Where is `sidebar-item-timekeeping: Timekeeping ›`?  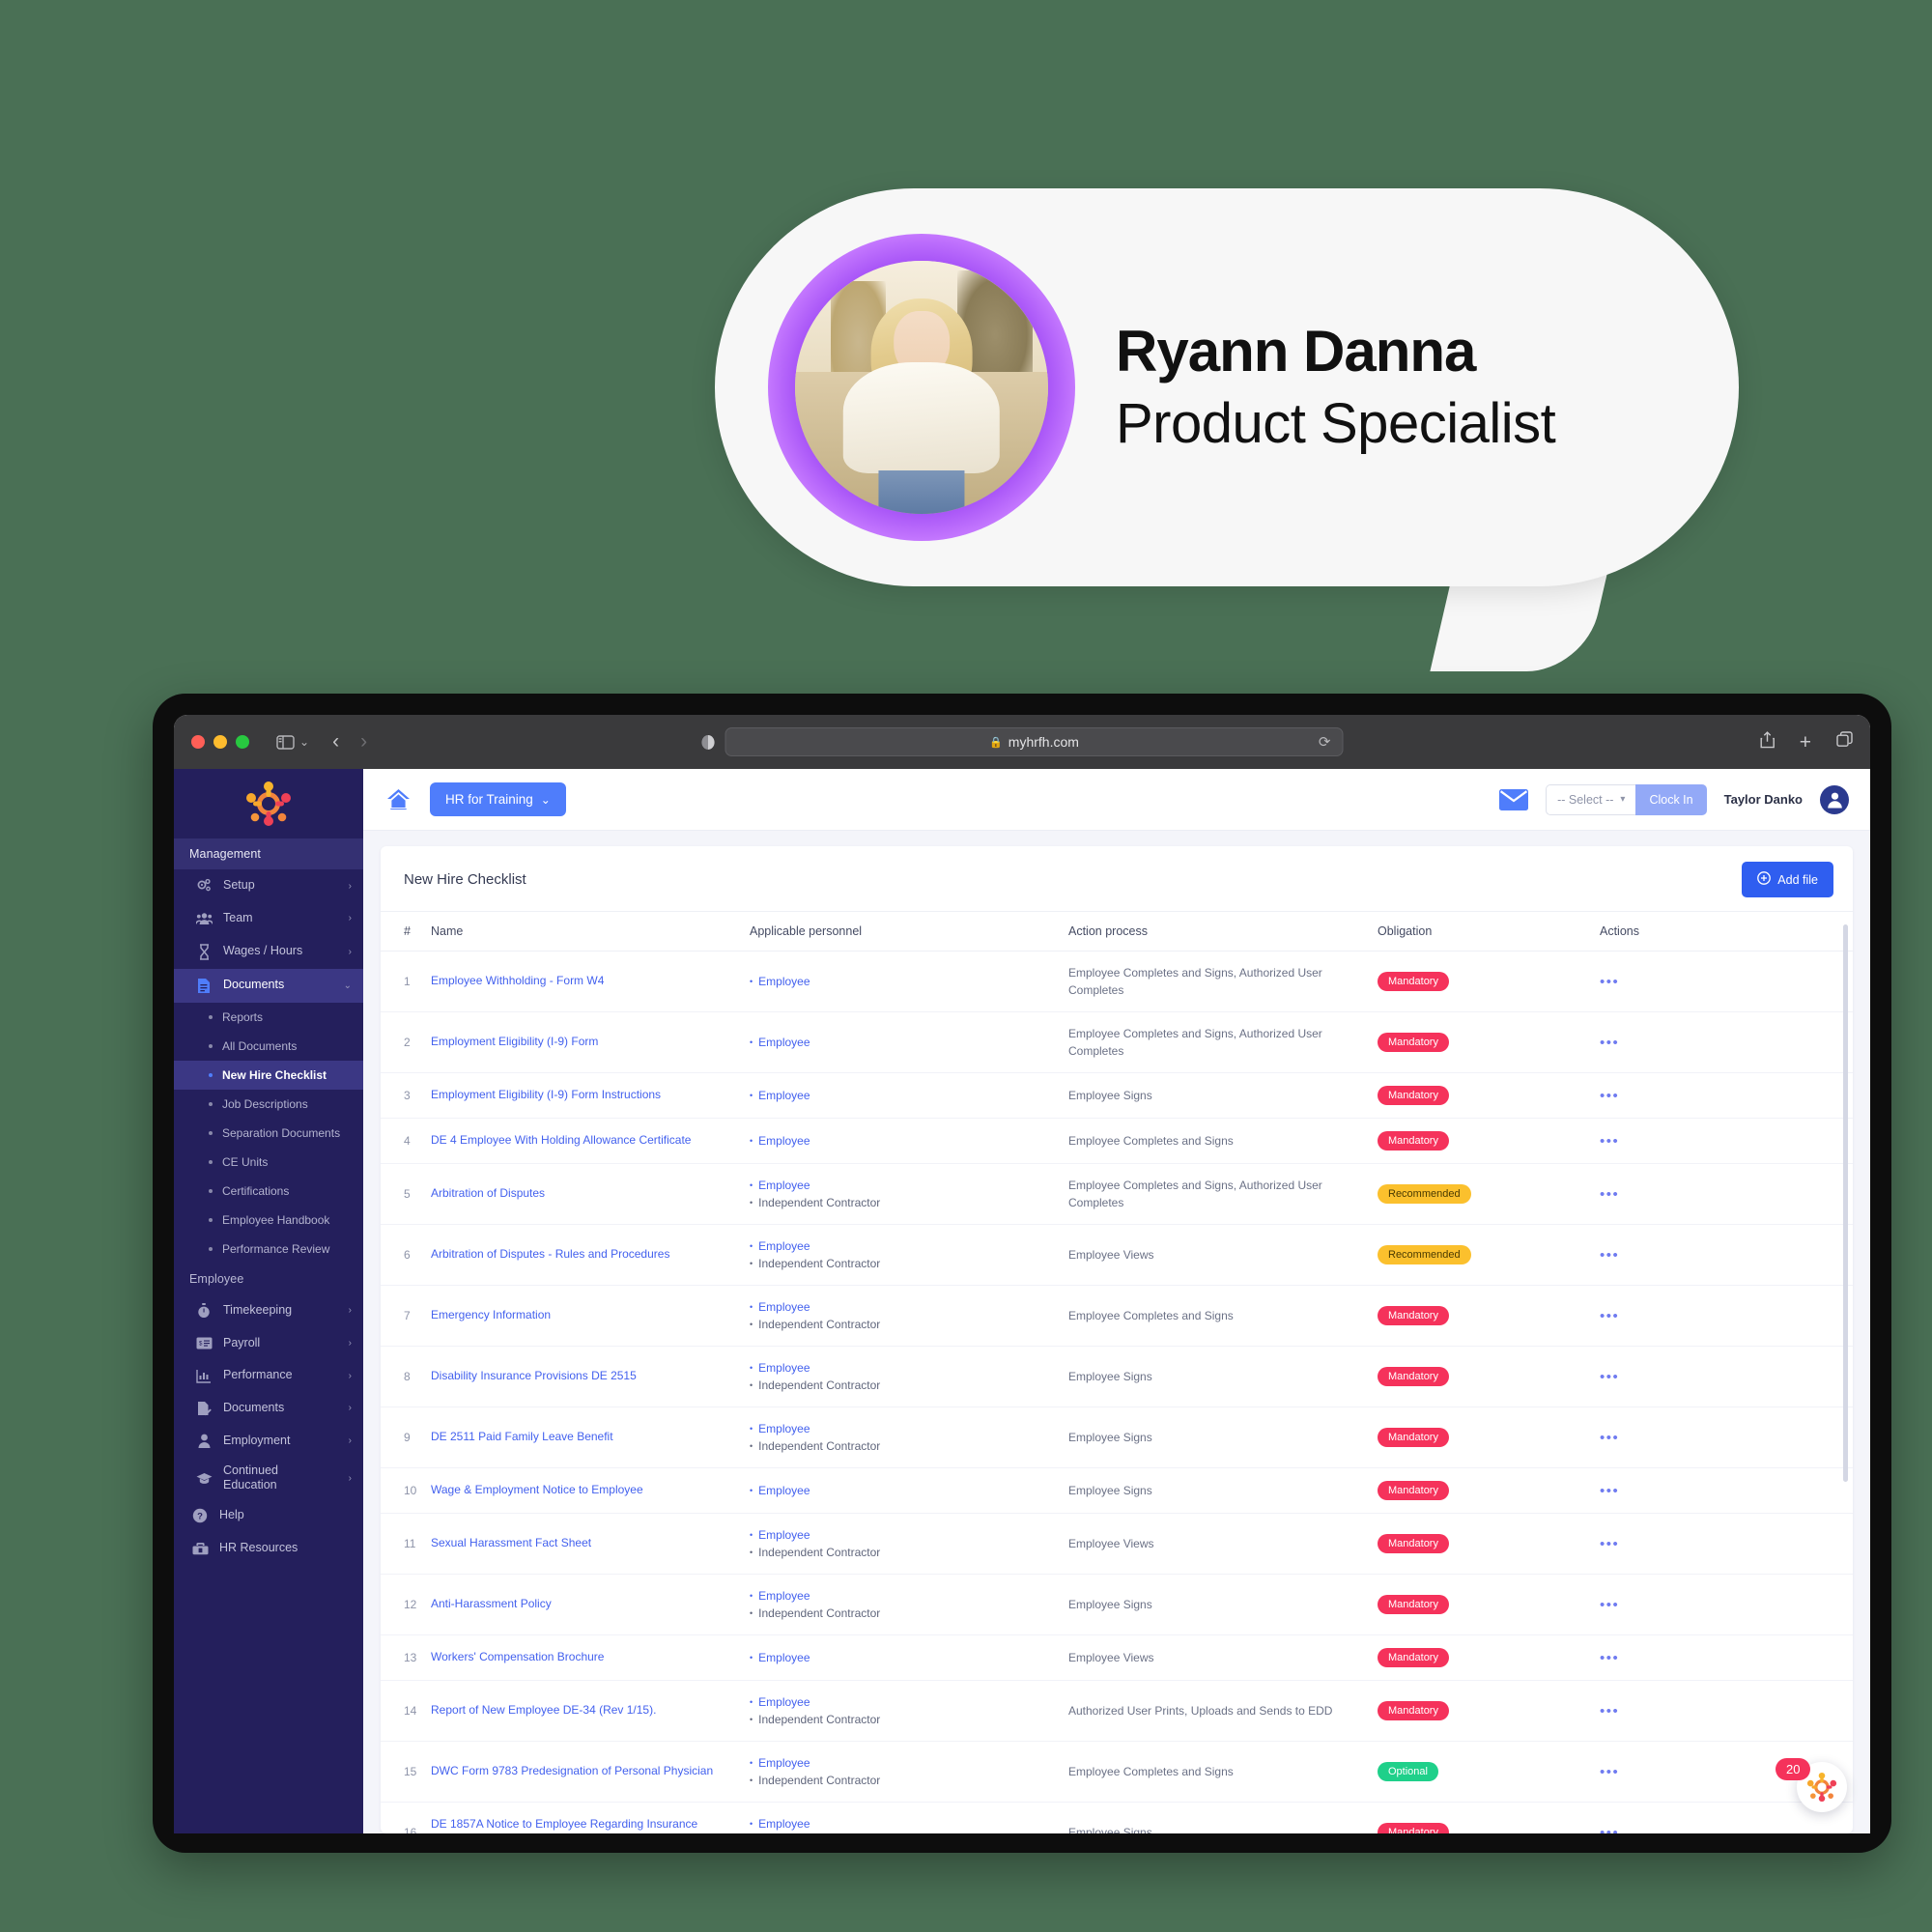
sidebar-item-timekeeping: Timekeeping › is located at coordinates (268, 1310).